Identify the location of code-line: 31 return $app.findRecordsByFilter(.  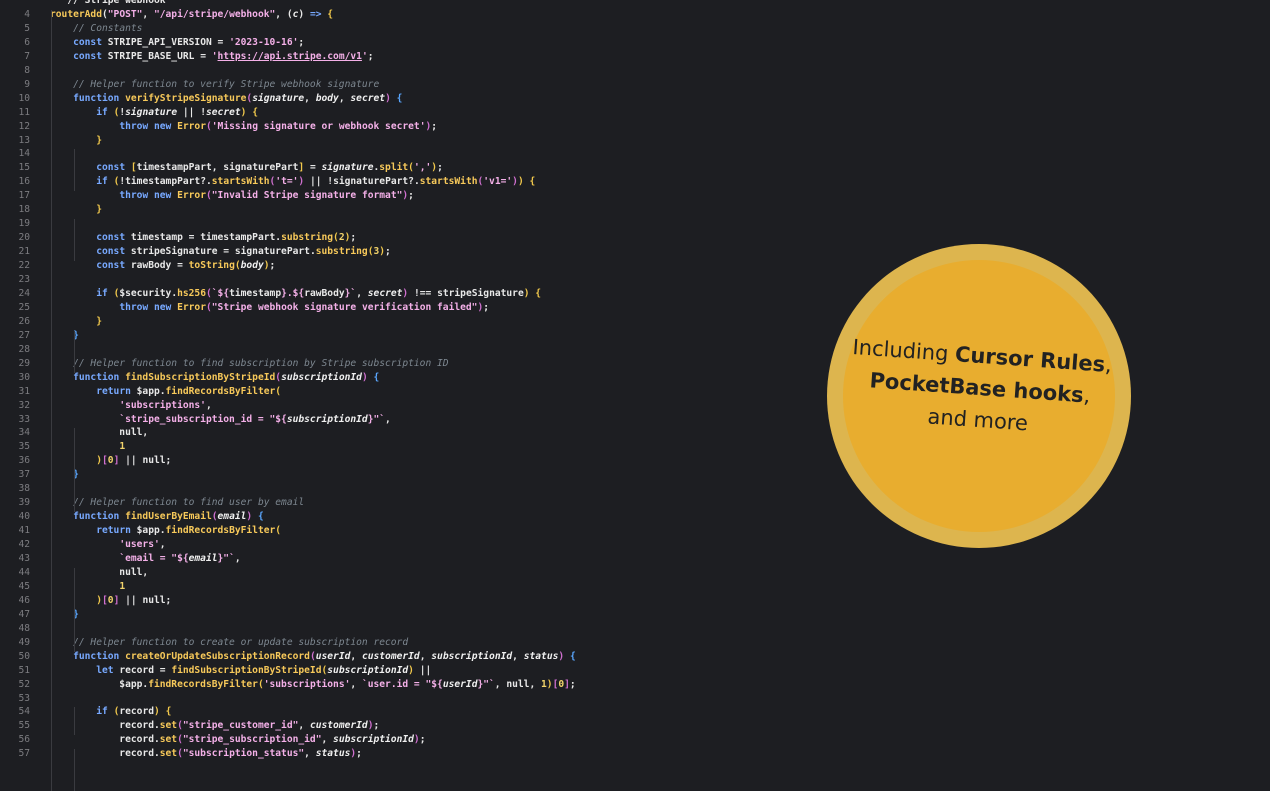
(140, 392).